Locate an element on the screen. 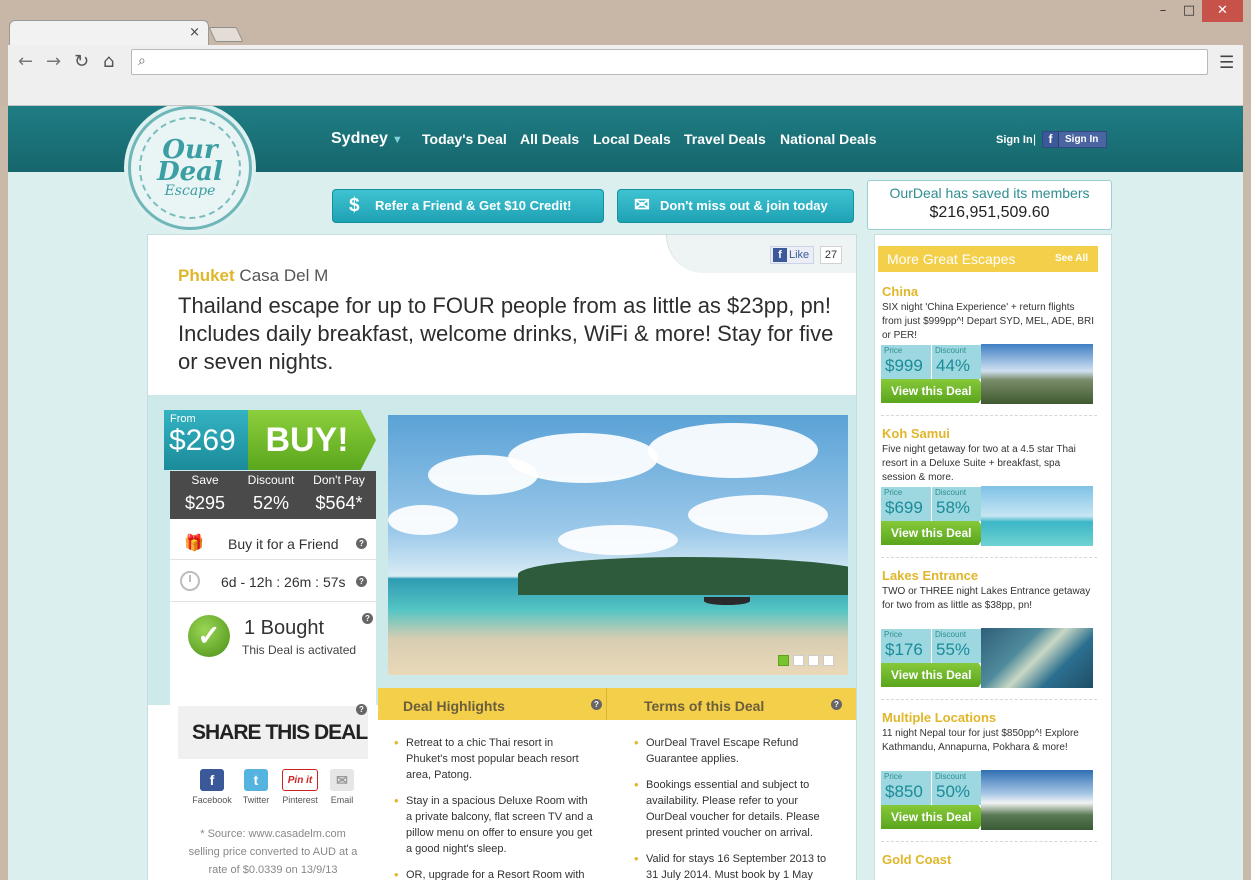  dollar-icon: $ is located at coordinates (354, 205).